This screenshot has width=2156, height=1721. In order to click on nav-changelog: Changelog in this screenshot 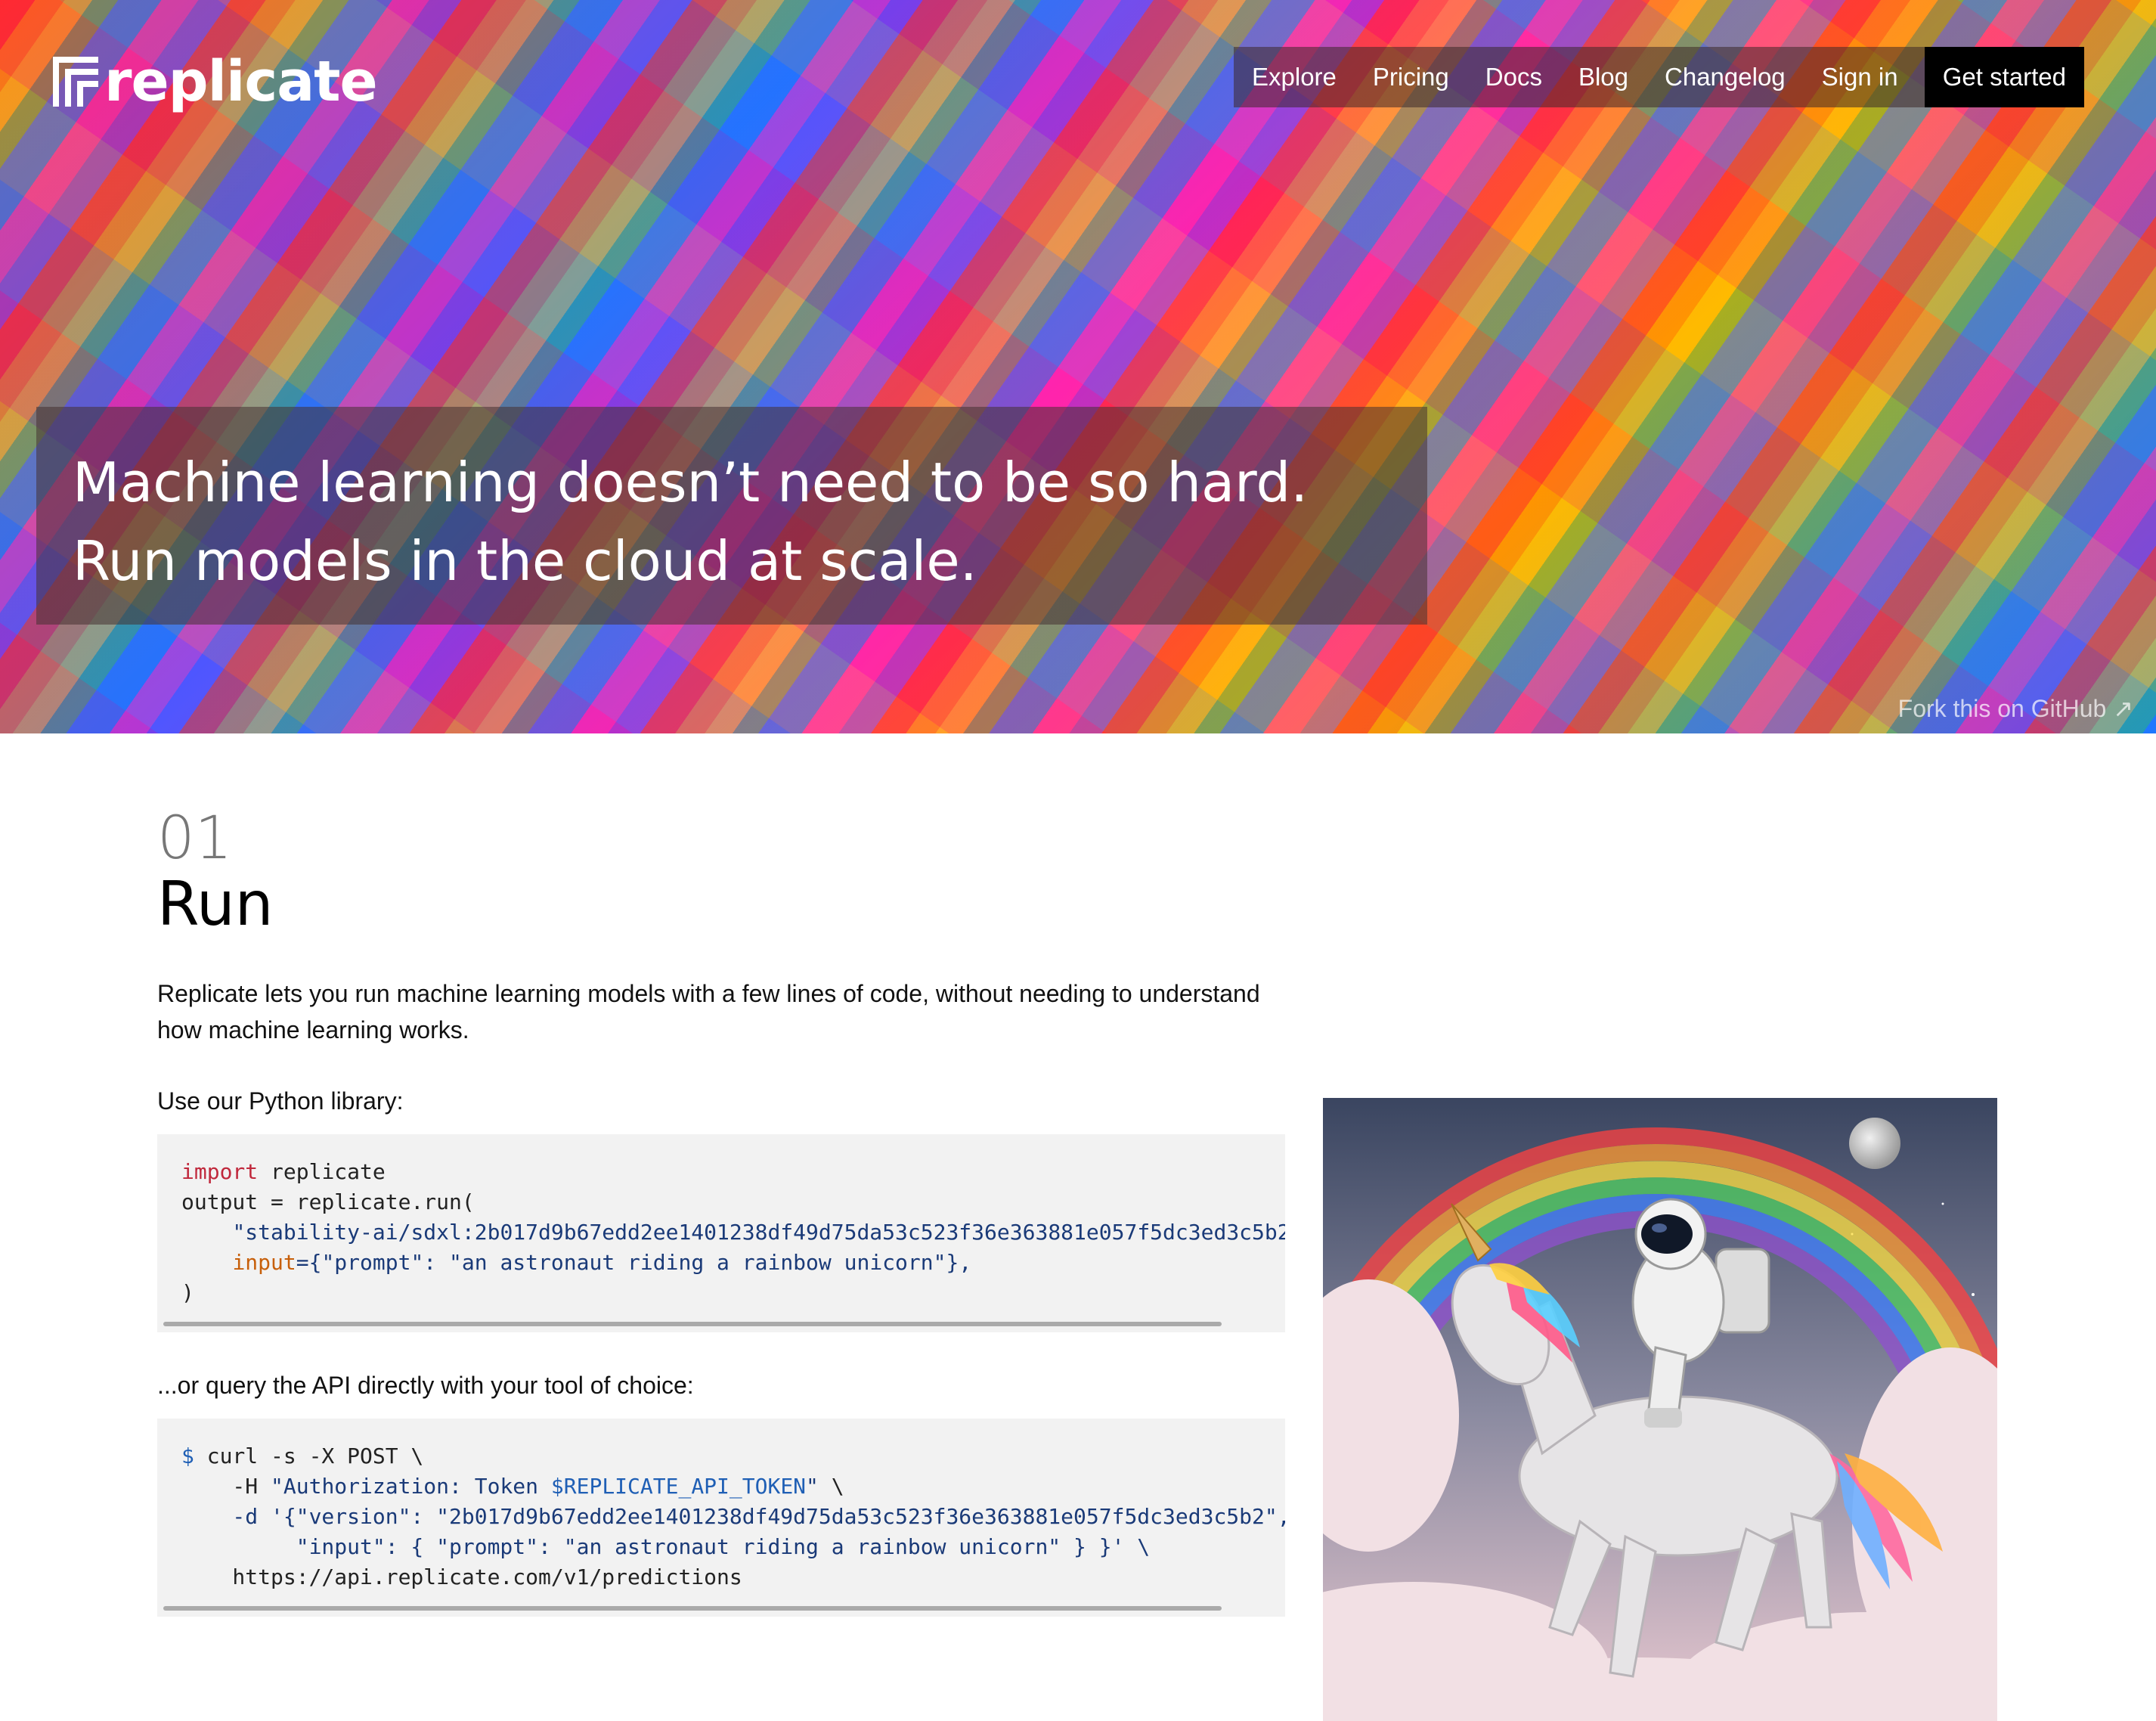, I will do `click(1725, 77)`.